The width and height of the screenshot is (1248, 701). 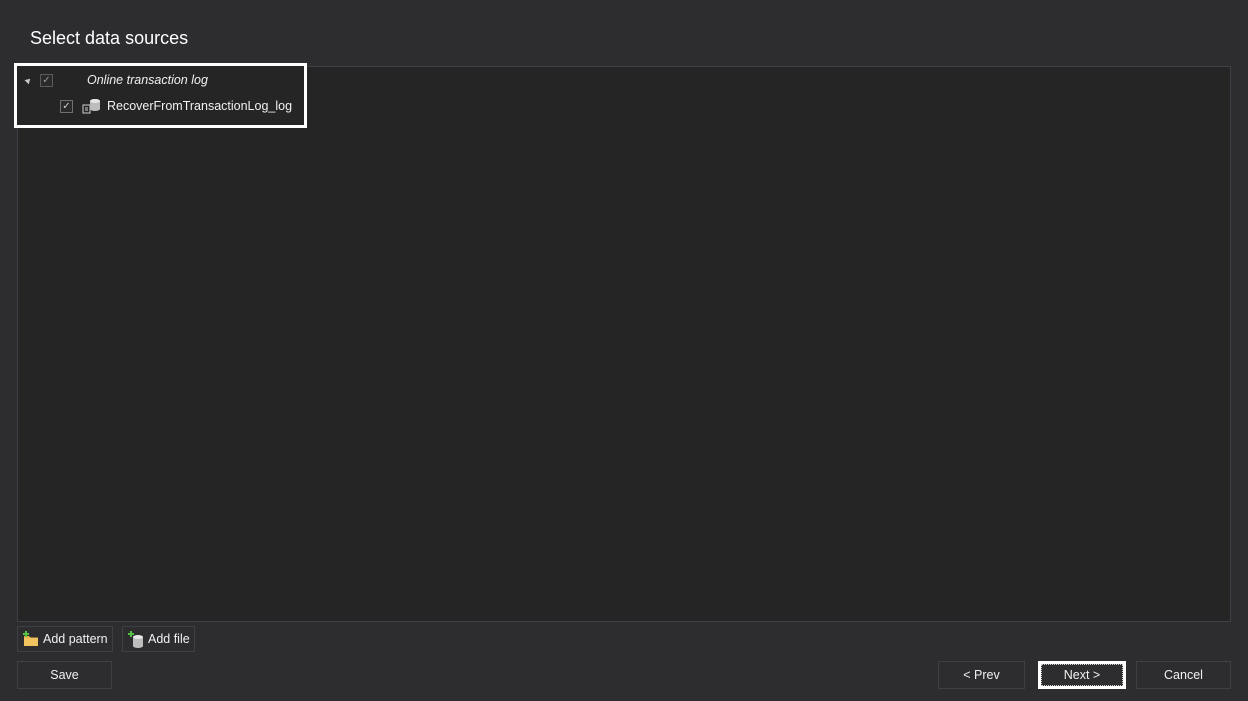 What do you see at coordinates (64, 675) in the screenshot?
I see `save-button: Save` at bounding box center [64, 675].